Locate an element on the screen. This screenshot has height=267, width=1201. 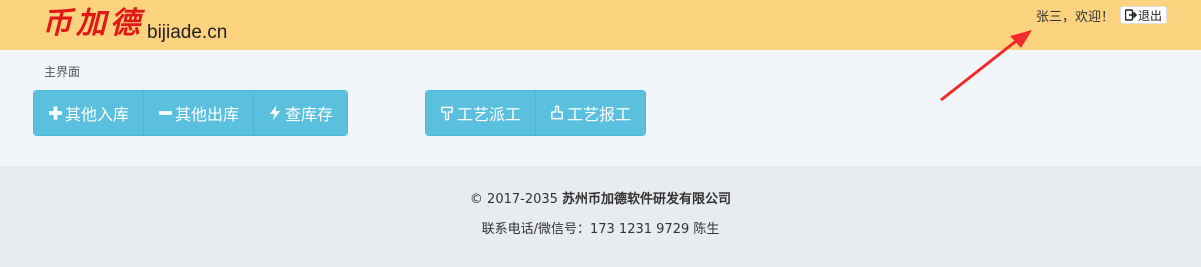
breadcrumb: 主界面 is located at coordinates (62, 72).